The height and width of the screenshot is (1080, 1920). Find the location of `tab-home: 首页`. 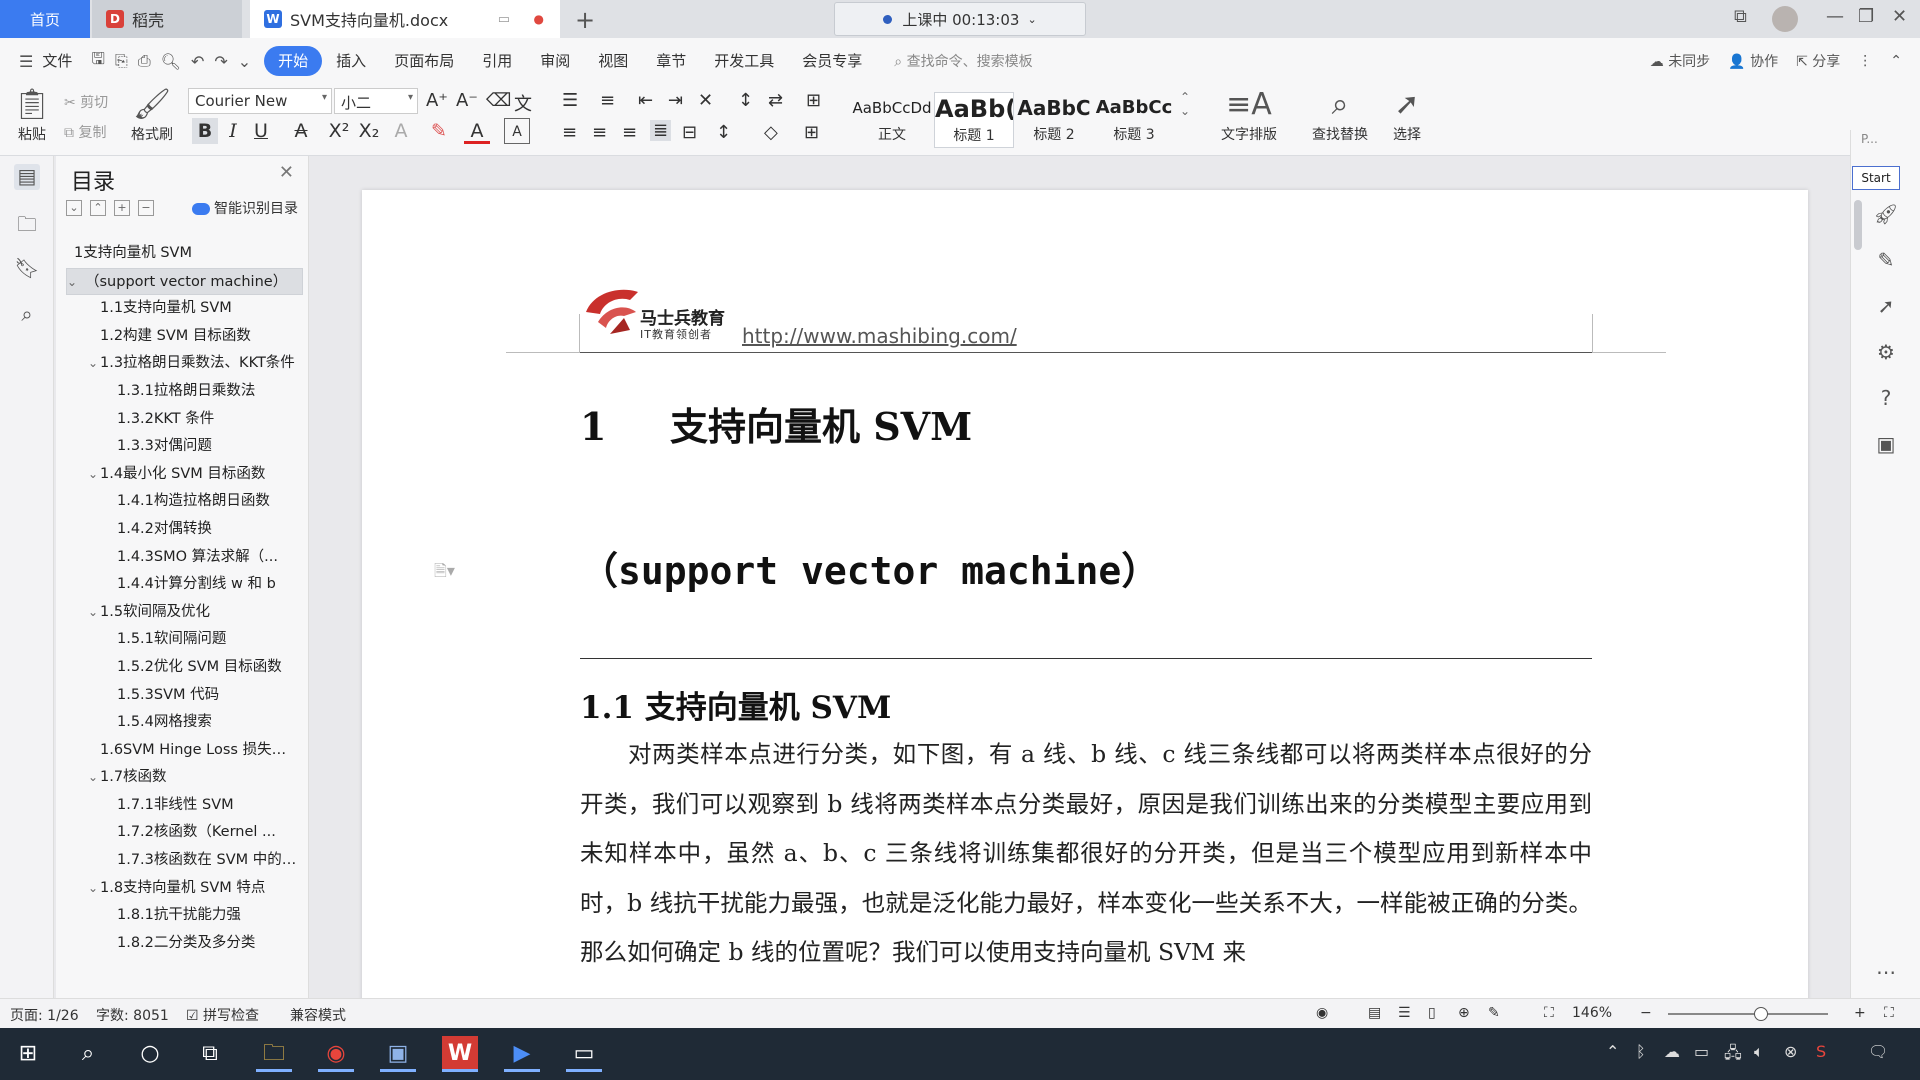

tab-home: 首页 is located at coordinates (45, 19).